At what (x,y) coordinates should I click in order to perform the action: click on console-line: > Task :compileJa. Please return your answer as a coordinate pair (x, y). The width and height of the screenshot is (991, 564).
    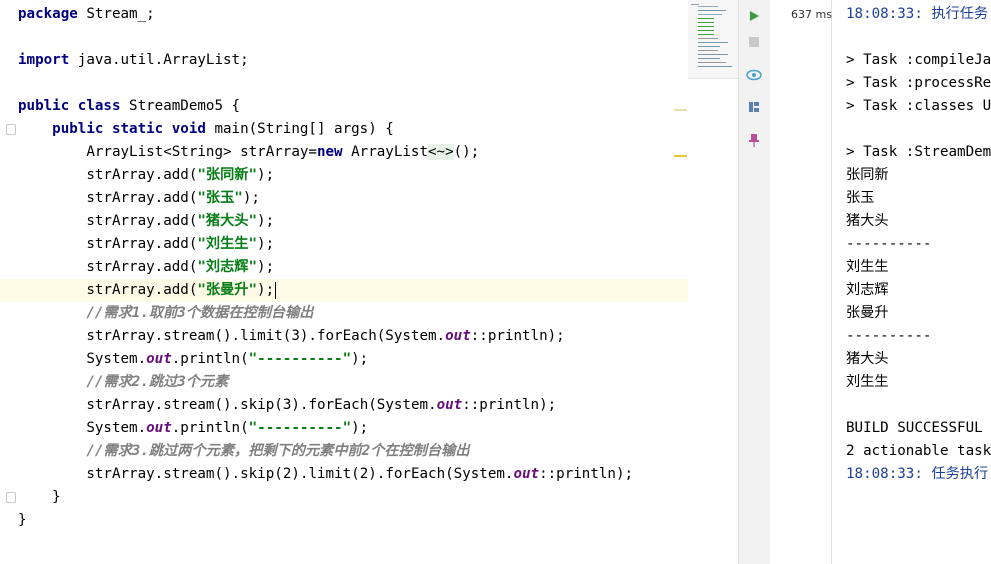
    Looking at the image, I should click on (918, 60).